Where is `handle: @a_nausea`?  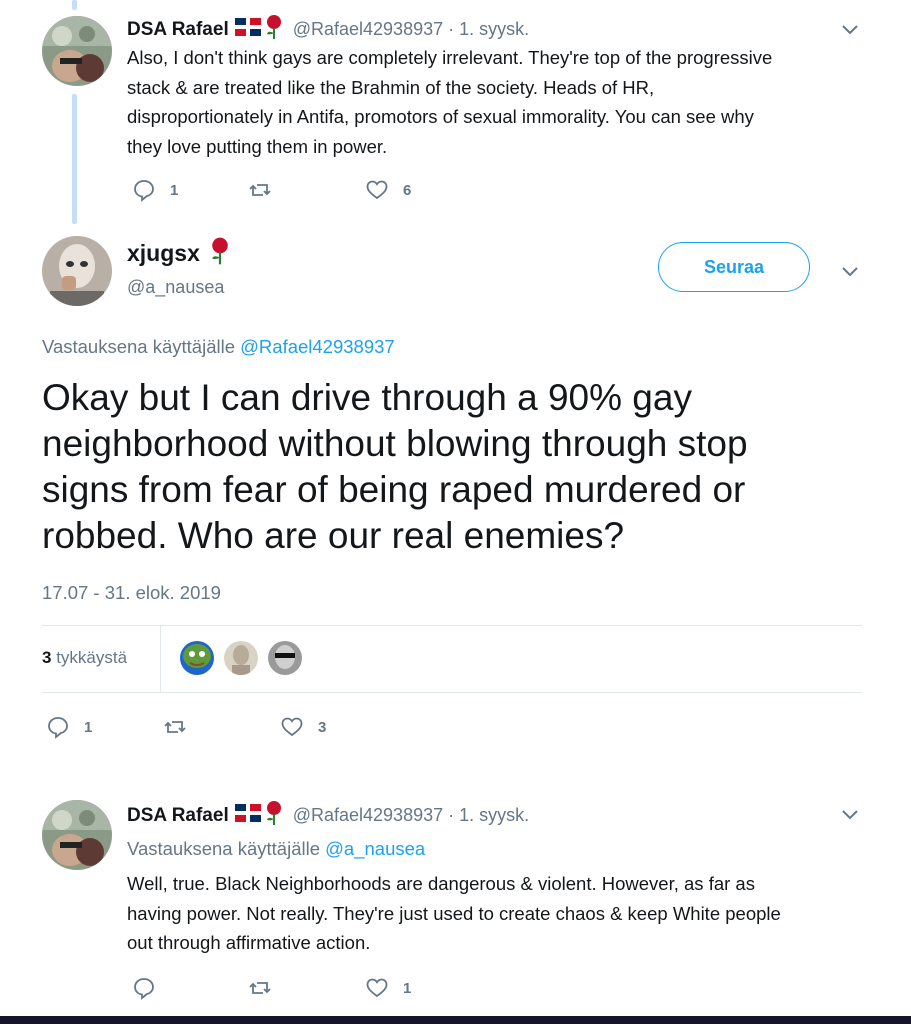
handle: @a_nausea is located at coordinates (178, 287).